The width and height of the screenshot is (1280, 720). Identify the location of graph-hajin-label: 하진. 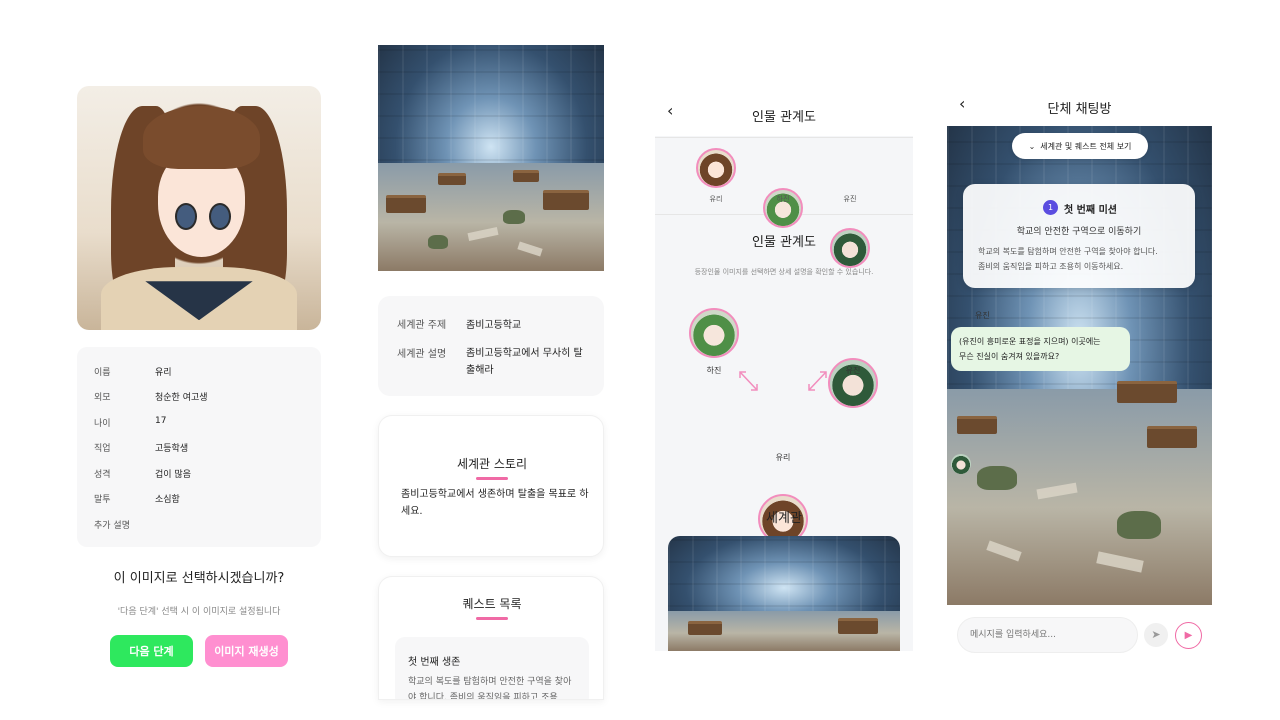
(714, 370).